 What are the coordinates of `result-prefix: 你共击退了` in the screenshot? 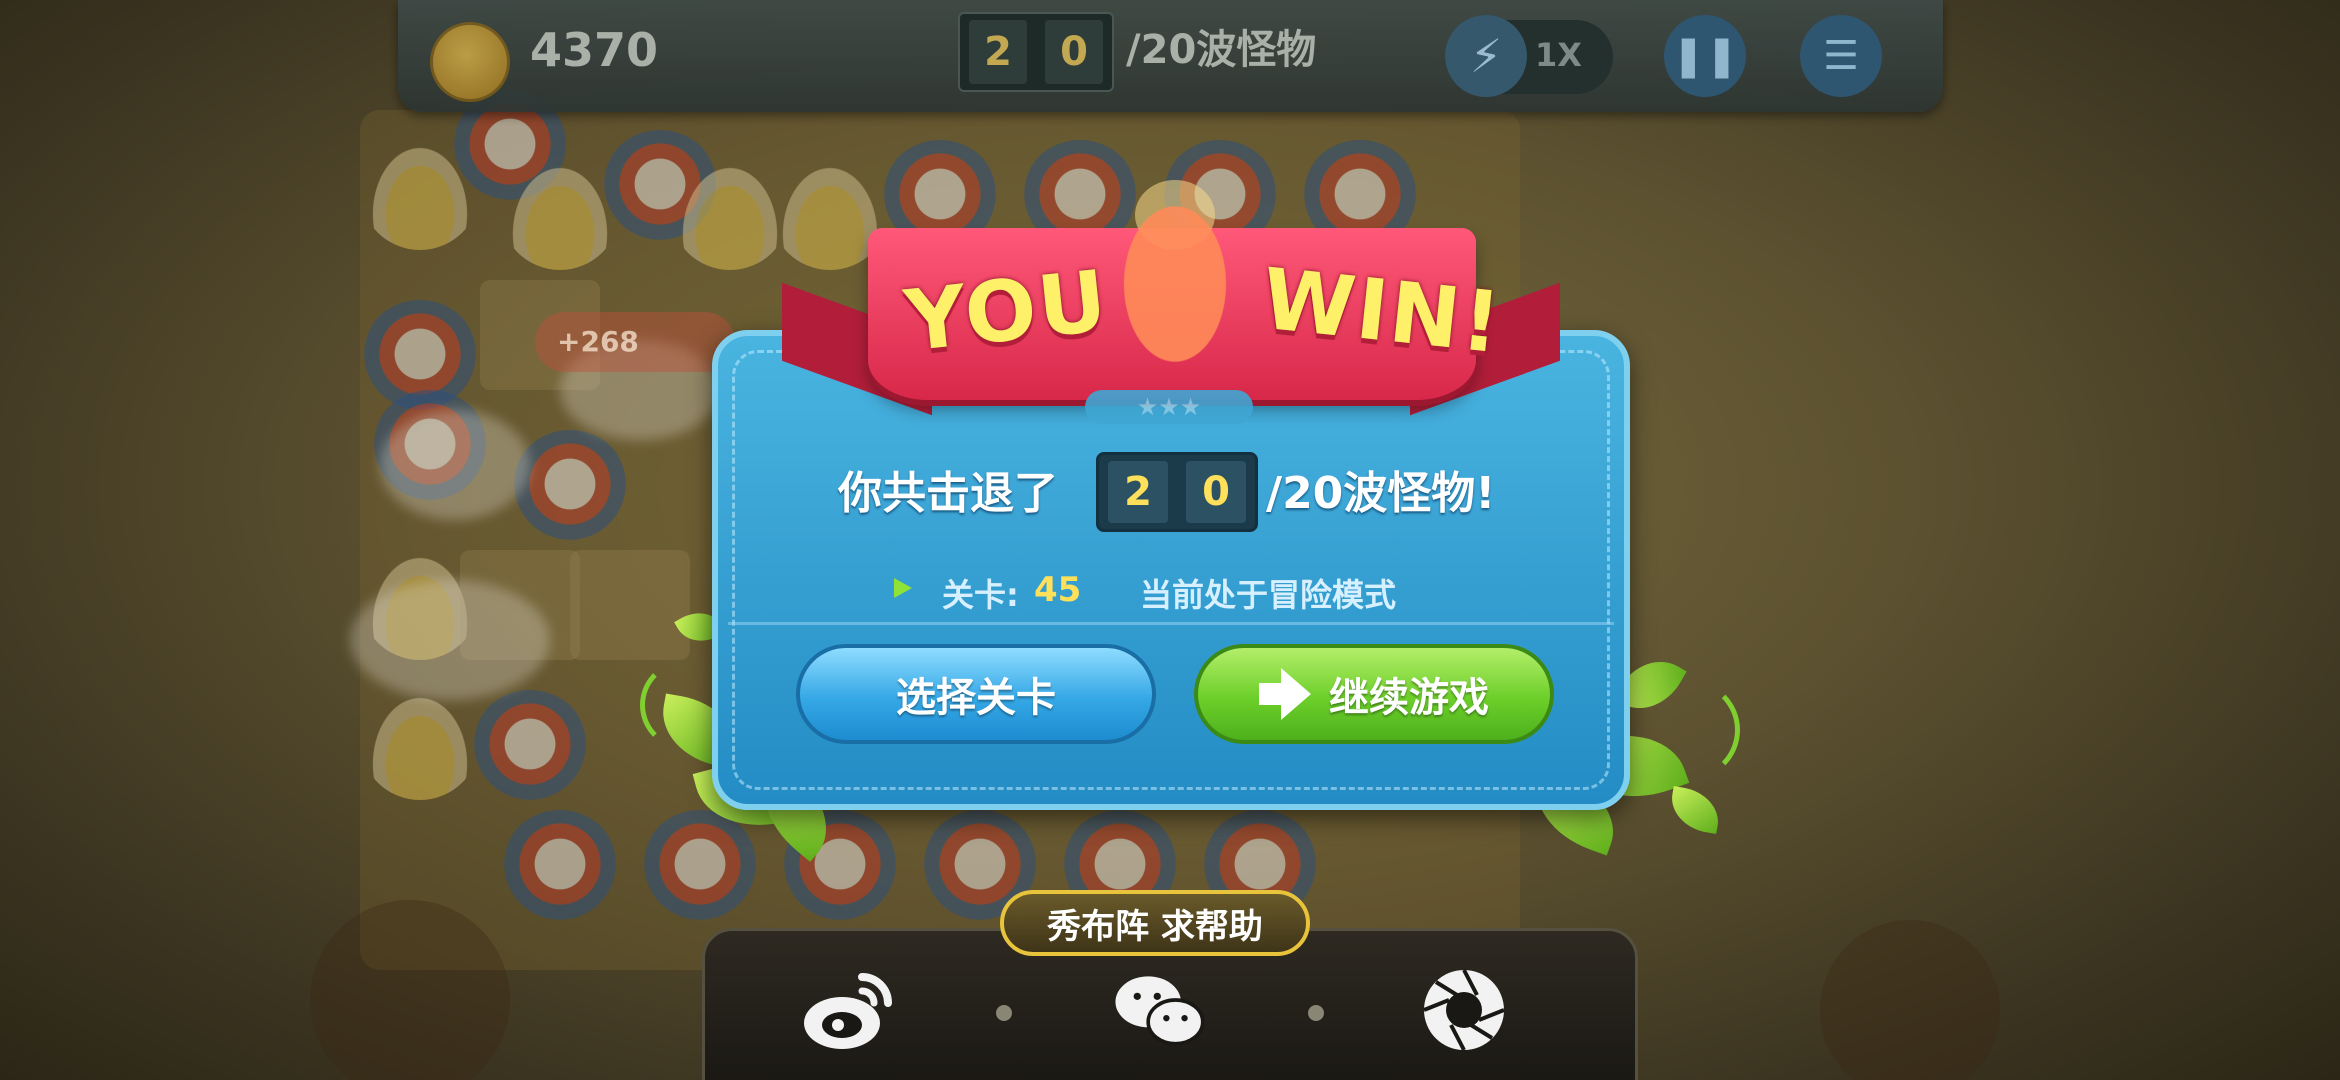 It's located at (948, 493).